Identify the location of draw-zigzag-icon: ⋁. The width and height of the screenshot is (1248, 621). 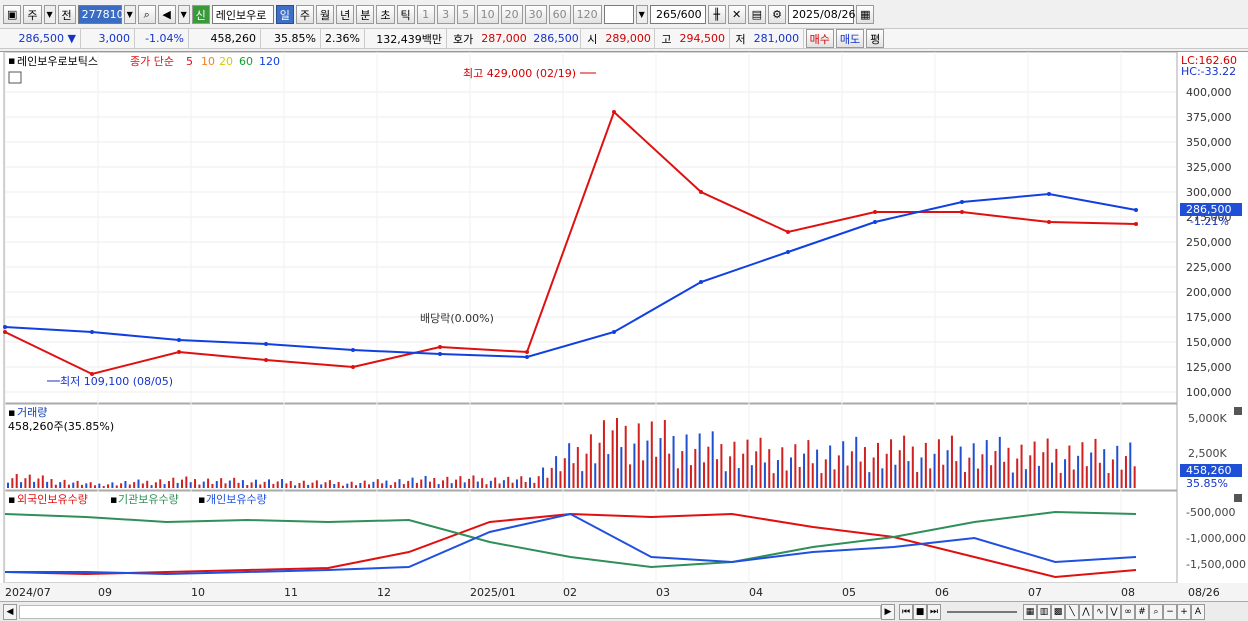
(1114, 611).